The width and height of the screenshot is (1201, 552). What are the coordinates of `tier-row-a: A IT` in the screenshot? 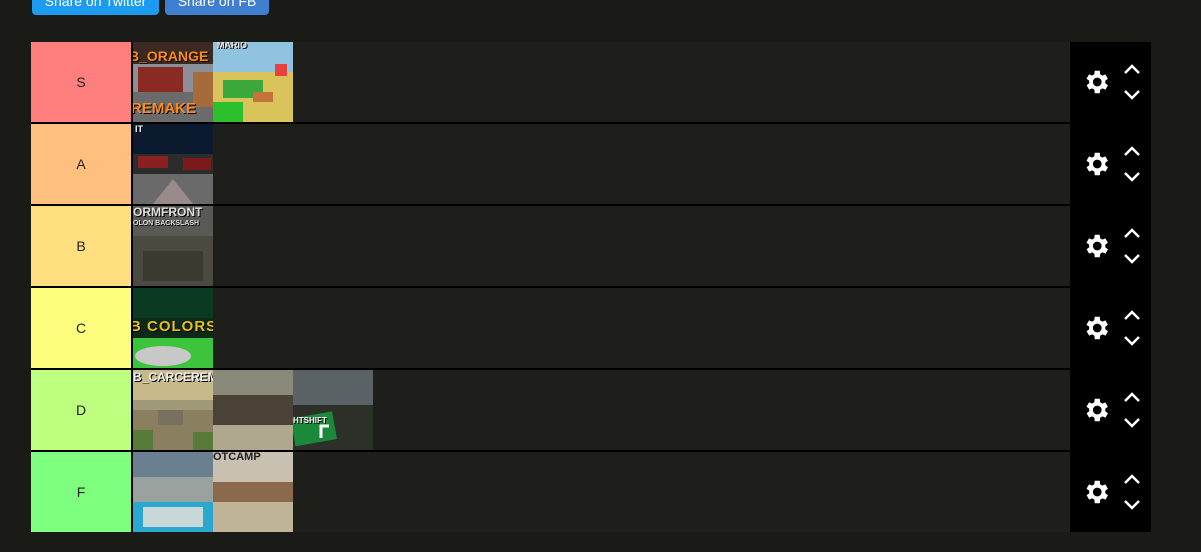 It's located at (591, 165).